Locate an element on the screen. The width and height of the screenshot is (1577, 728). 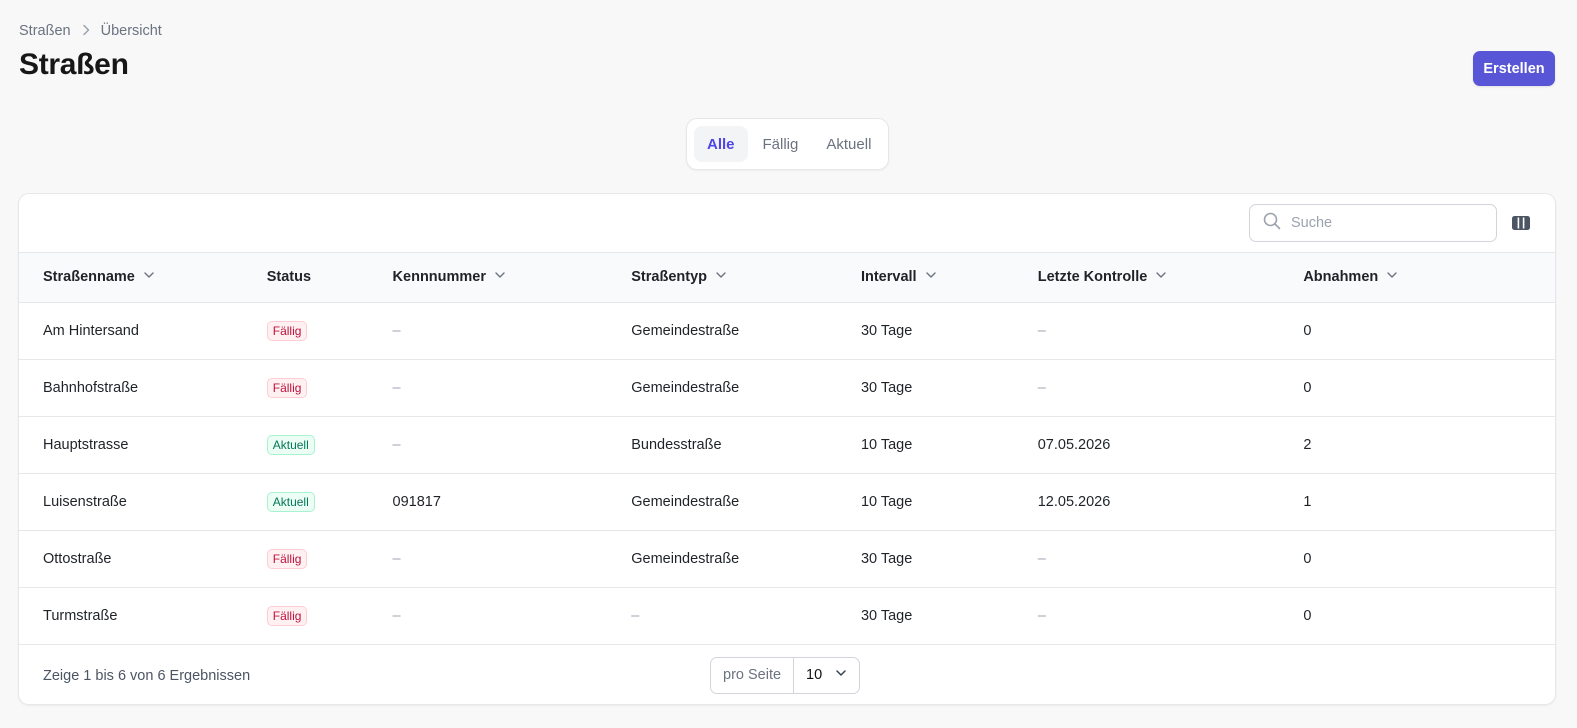
tab-faellig: Fällig is located at coordinates (781, 144).